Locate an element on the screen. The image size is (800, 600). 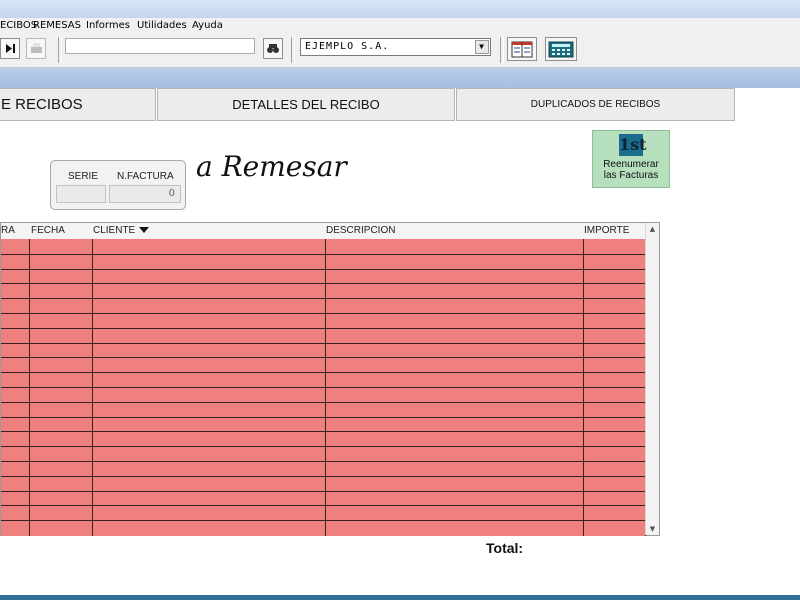
calculator-button is located at coordinates (561, 49).